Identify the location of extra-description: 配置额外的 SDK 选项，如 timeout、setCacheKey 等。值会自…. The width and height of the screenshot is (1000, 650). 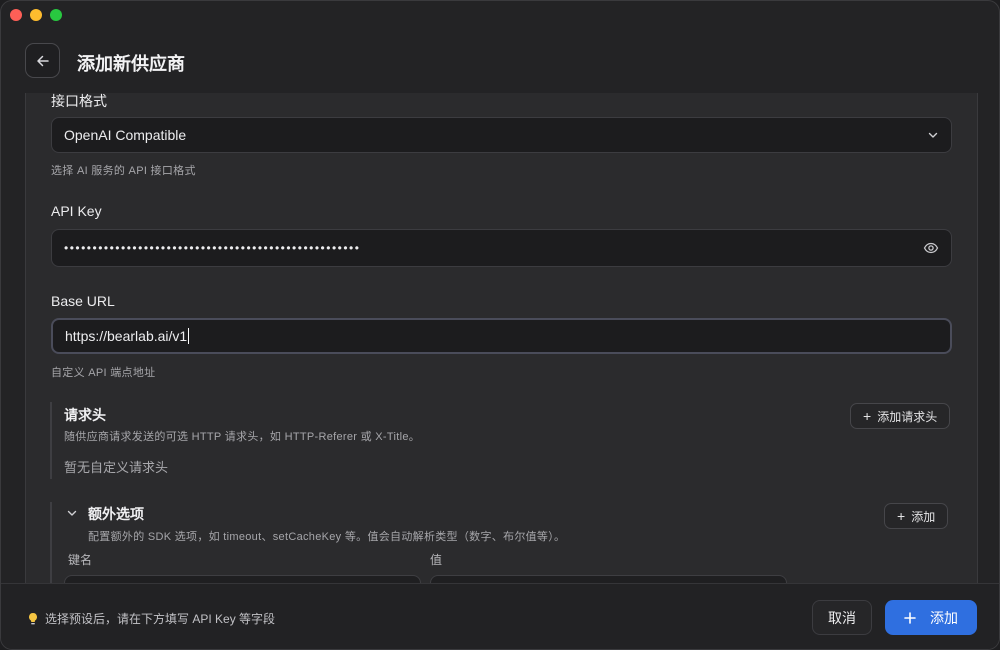
(327, 537).